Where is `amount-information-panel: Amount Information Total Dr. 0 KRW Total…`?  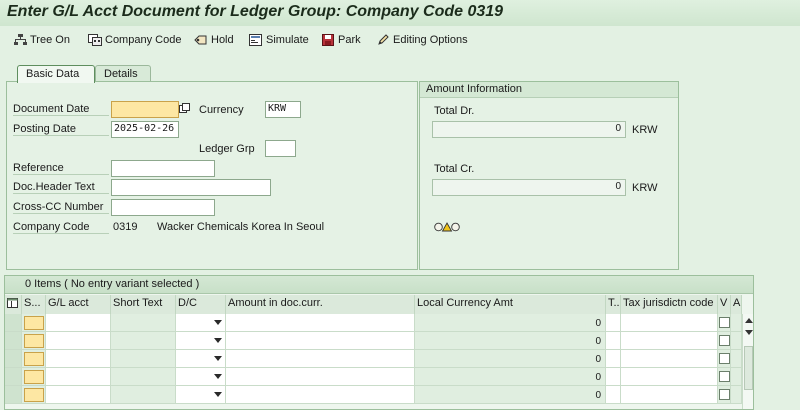 amount-information-panel: Amount Information Total Dr. 0 KRW Total… is located at coordinates (549, 175).